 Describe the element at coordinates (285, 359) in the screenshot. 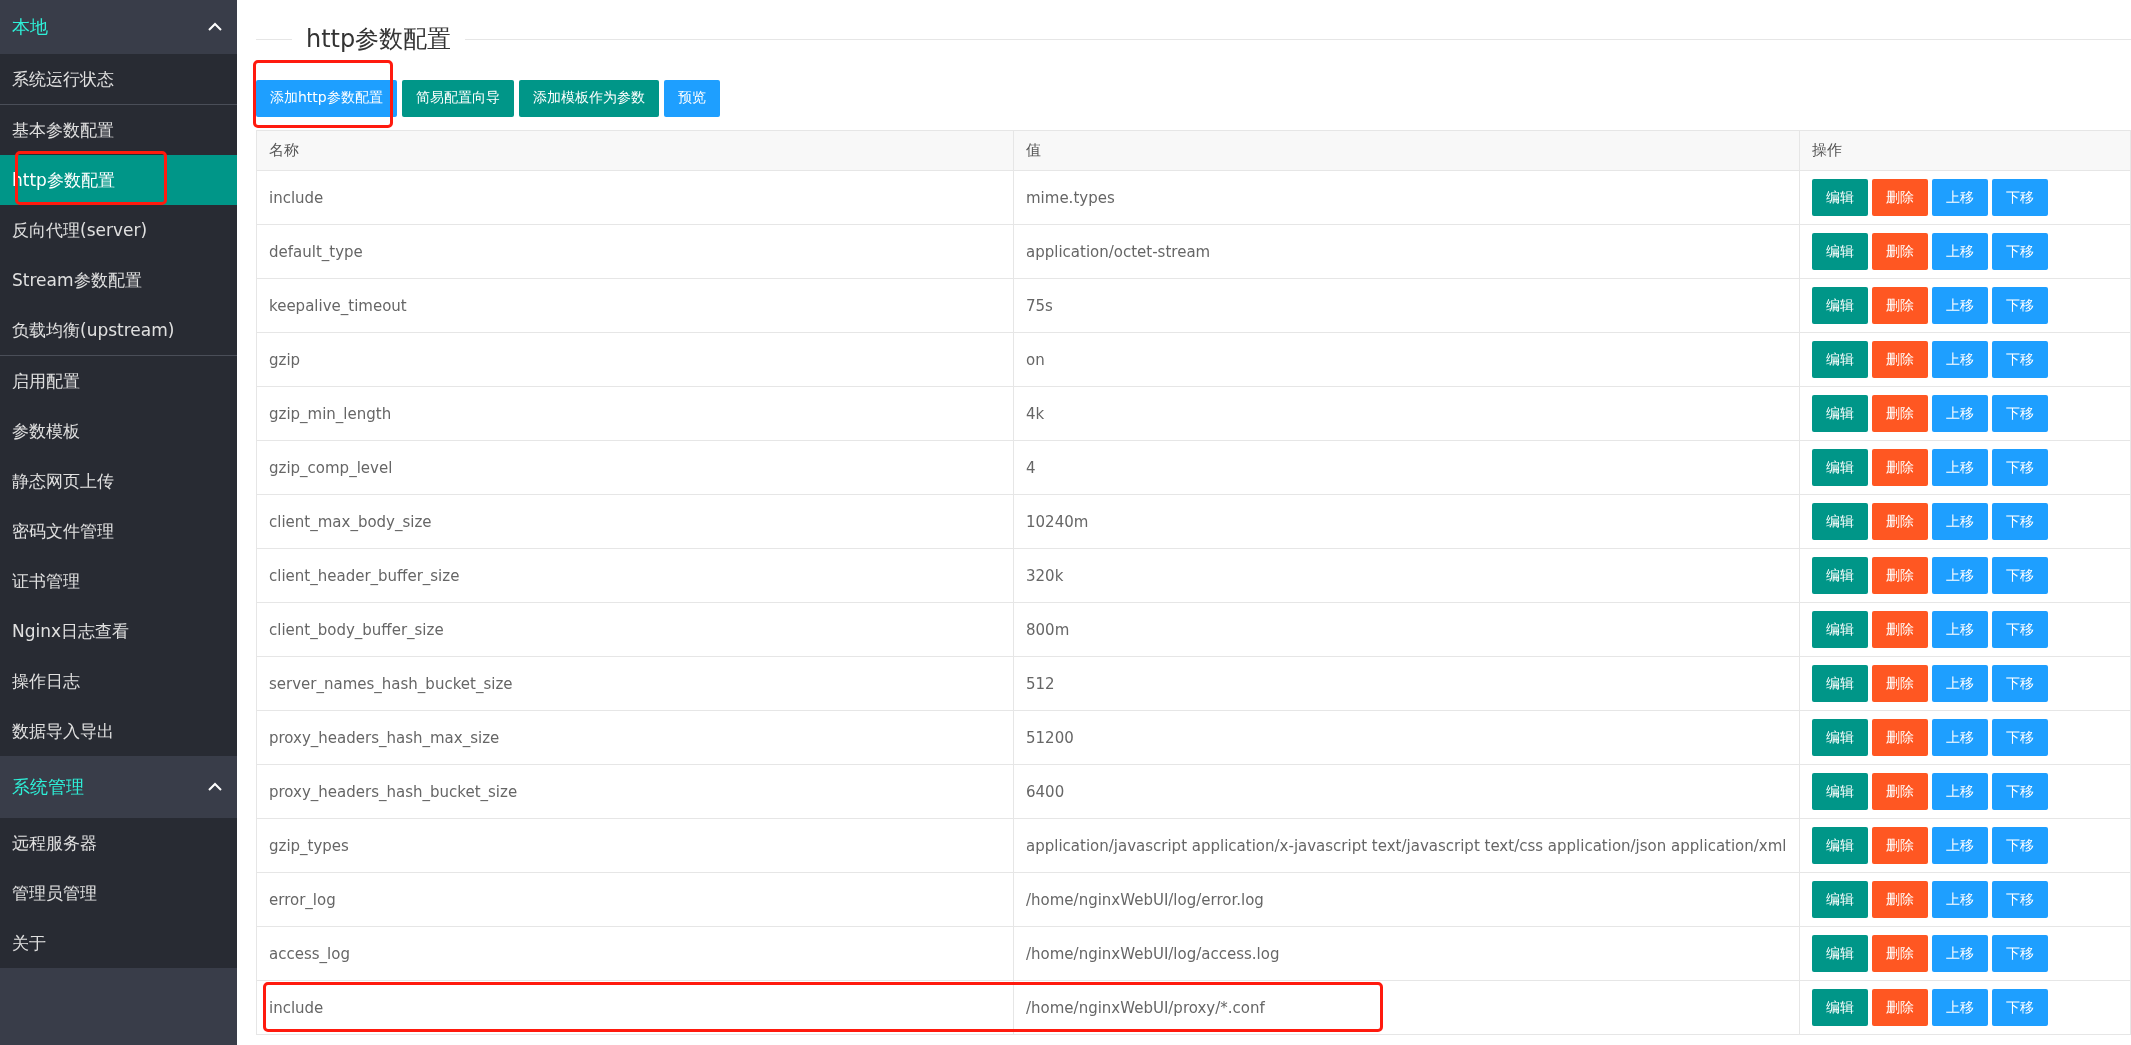

I see `table-cell: gzip` at that location.